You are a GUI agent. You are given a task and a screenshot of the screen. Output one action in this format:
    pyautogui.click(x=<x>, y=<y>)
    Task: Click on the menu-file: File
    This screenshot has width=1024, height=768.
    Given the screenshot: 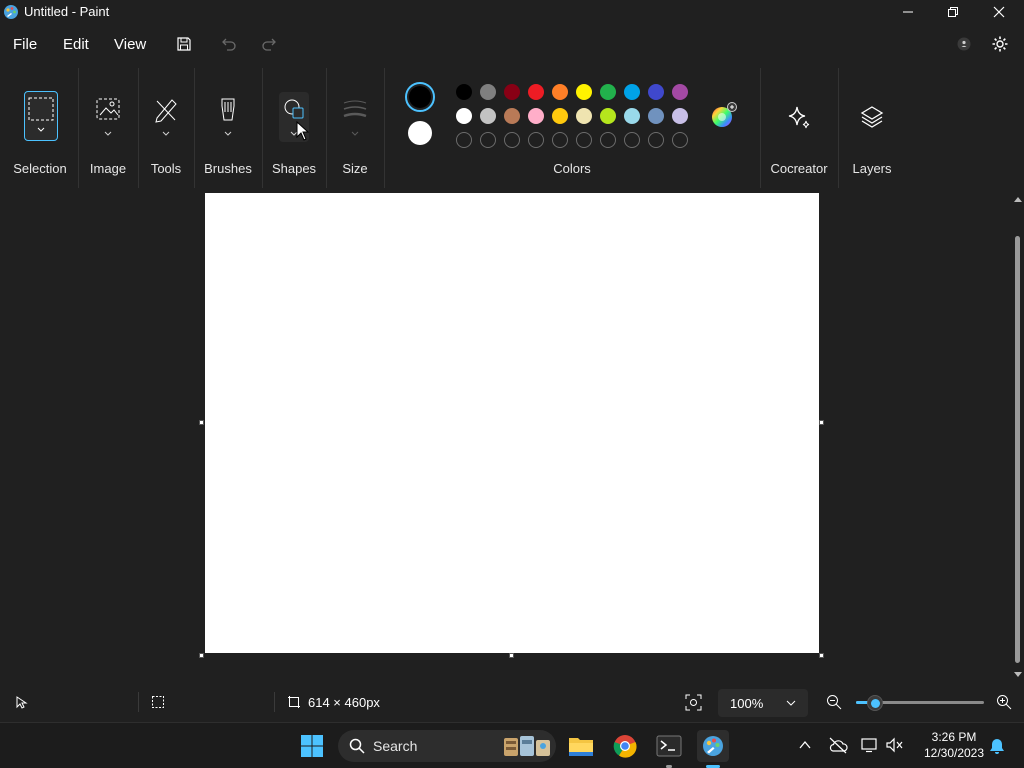 What is the action you would take?
    pyautogui.click(x=25, y=44)
    